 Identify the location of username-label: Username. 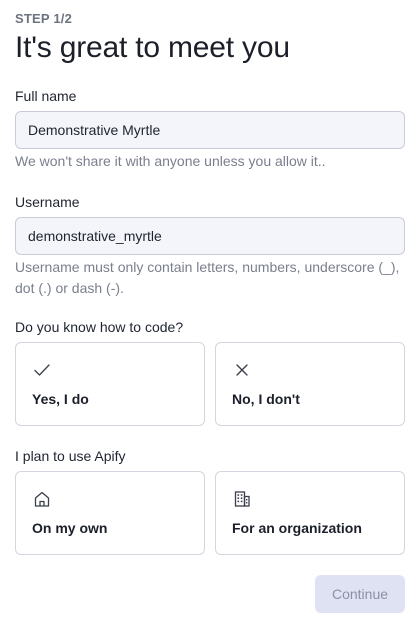
(47, 202).